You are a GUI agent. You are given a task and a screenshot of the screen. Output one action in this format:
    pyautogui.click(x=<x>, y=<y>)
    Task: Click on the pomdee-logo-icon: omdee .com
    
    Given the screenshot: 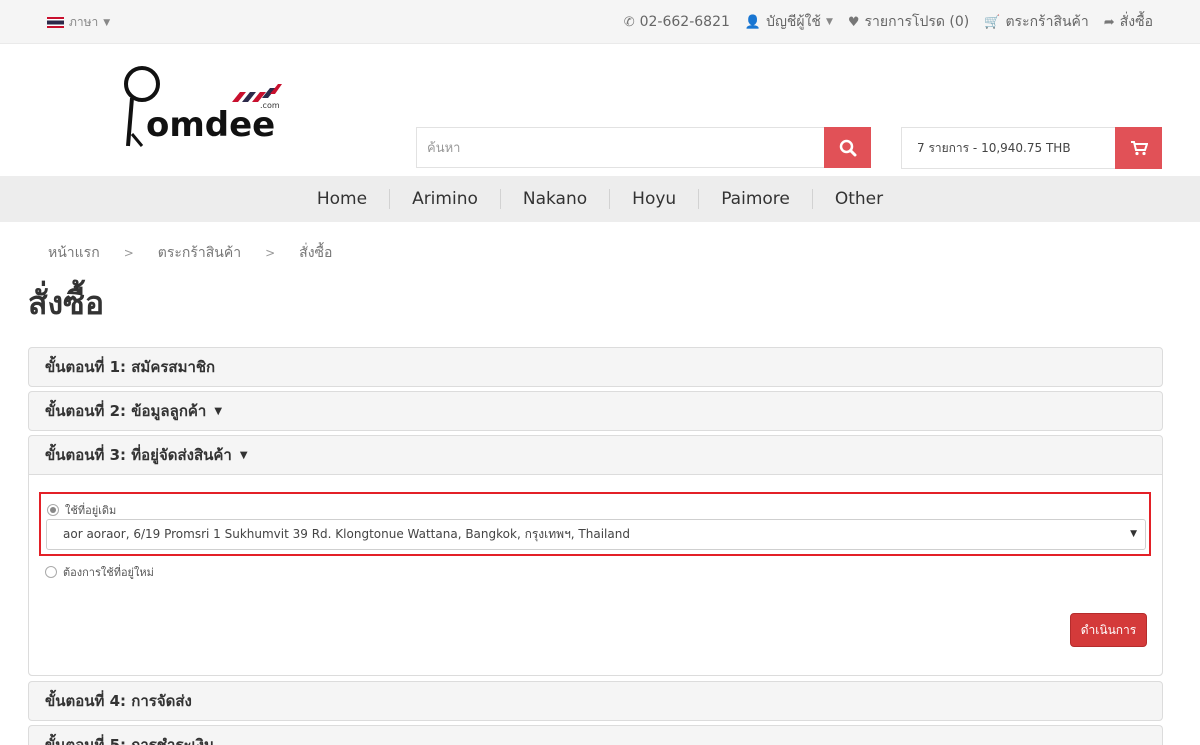 What is the action you would take?
    pyautogui.click(x=203, y=106)
    